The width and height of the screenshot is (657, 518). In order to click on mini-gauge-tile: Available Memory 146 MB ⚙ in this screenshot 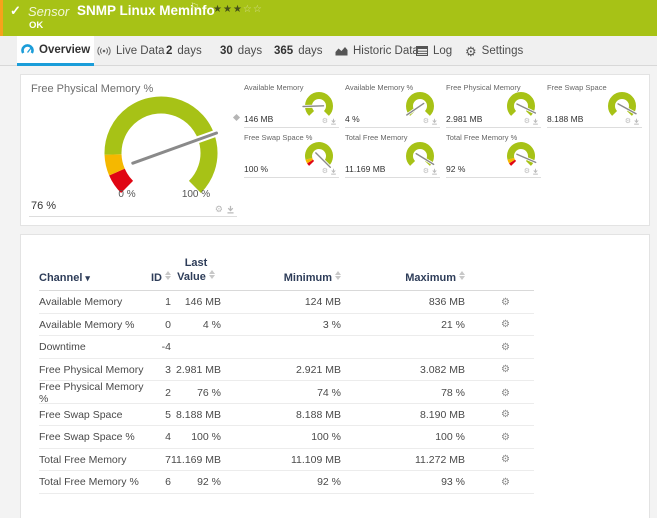, I will do `click(291, 104)`.